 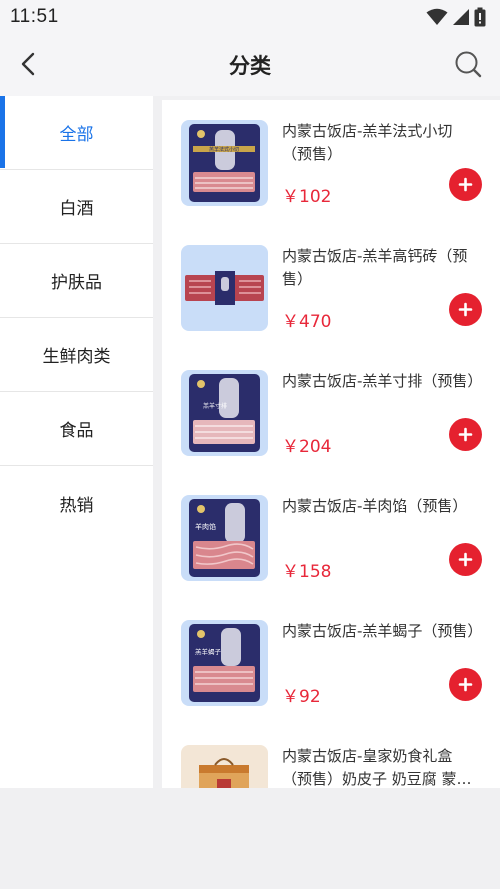 I want to click on category-label: 食品, so click(x=76, y=431).